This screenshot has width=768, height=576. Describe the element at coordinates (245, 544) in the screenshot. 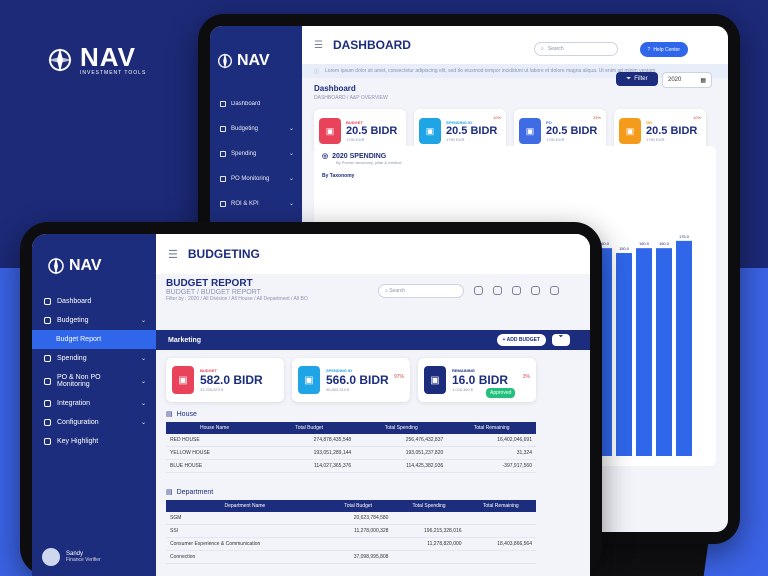

I see `table-cell: Consumer Experience & Communication` at that location.